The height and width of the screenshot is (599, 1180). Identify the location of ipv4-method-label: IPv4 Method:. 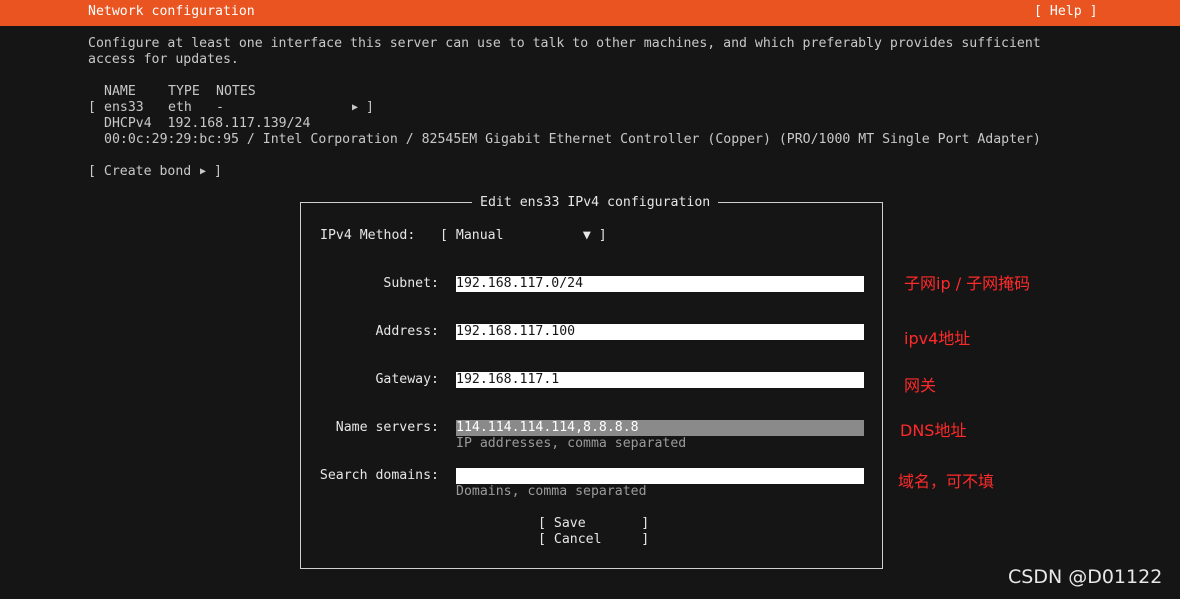
(368, 235).